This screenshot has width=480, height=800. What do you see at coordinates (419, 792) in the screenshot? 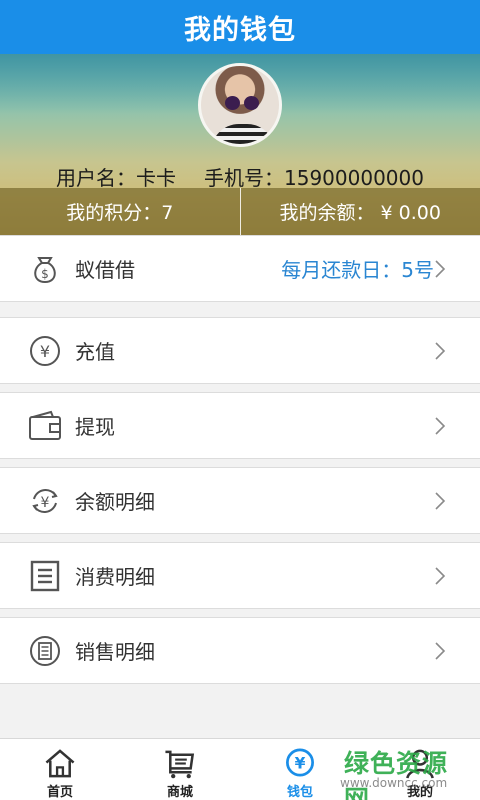
I see `tab-label: 我的` at bounding box center [419, 792].